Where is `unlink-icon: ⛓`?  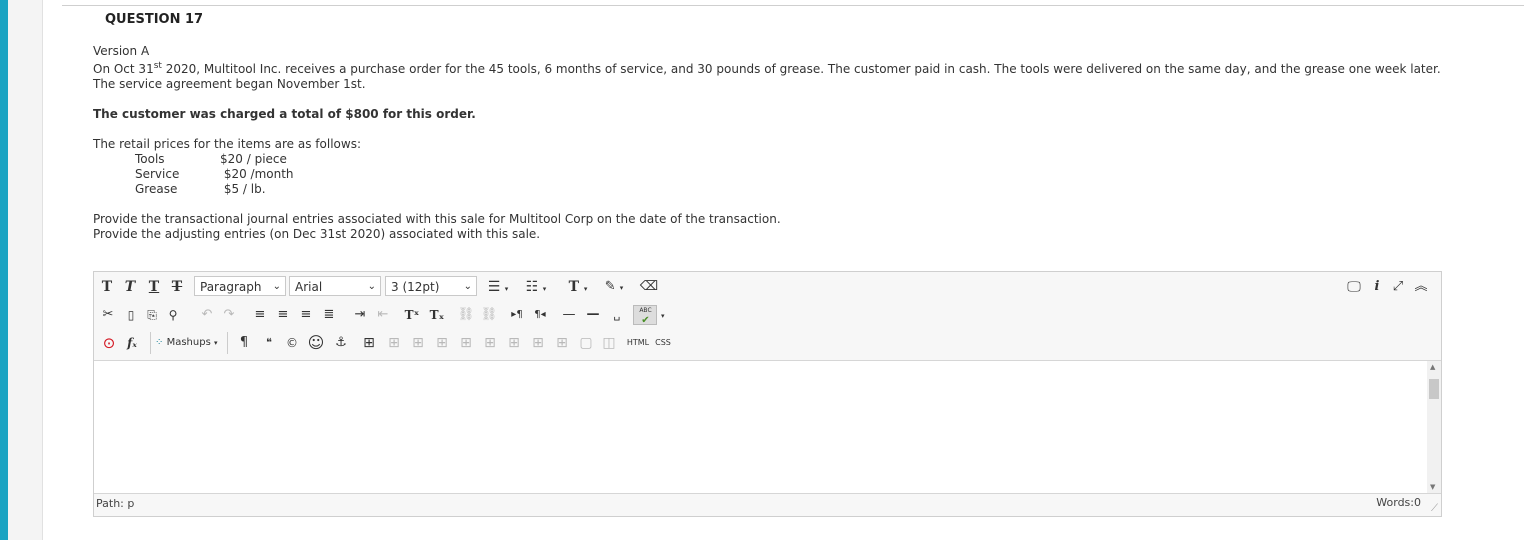 unlink-icon: ⛓ is located at coordinates (489, 315).